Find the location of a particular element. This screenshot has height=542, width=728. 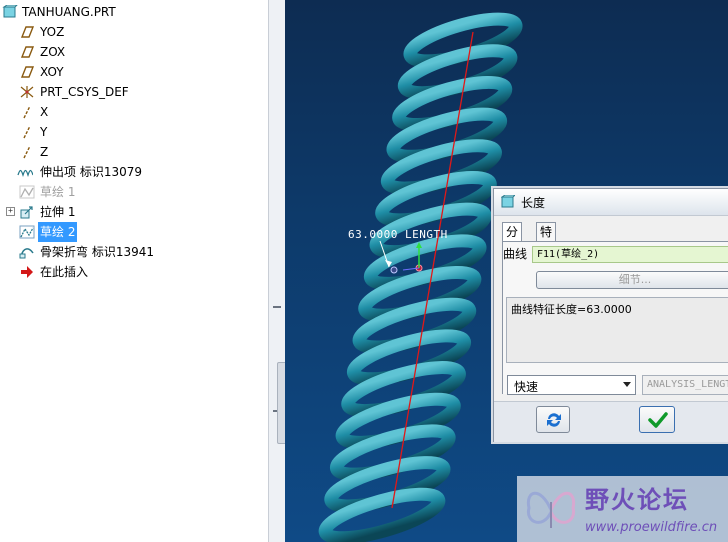

forum-watermark: 野火论坛 www.proewildfire.cn is located at coordinates (622, 509).